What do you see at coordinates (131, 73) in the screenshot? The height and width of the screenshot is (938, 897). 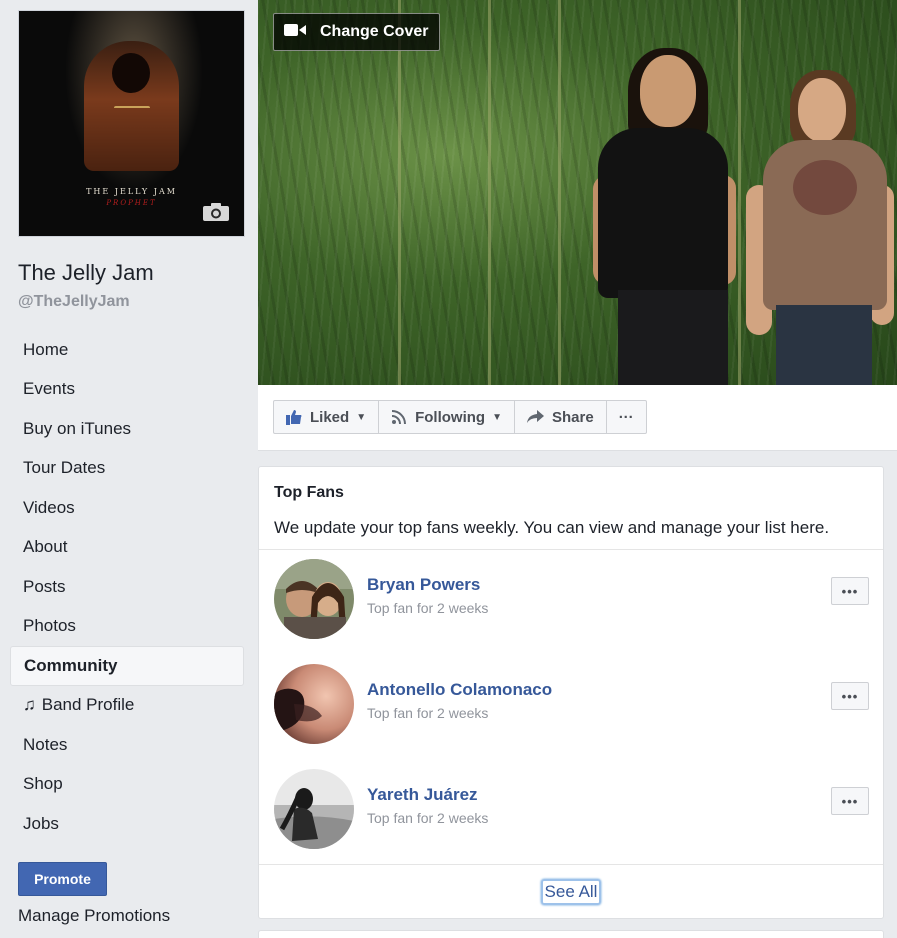 I see `hood-shadow` at bounding box center [131, 73].